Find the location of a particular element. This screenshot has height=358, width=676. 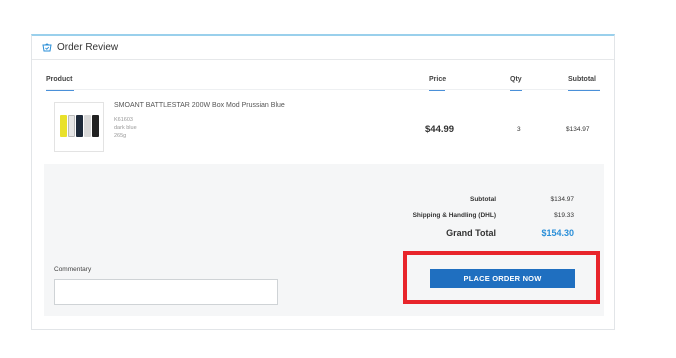

thumbnail-device-yellow is located at coordinates (63, 126).